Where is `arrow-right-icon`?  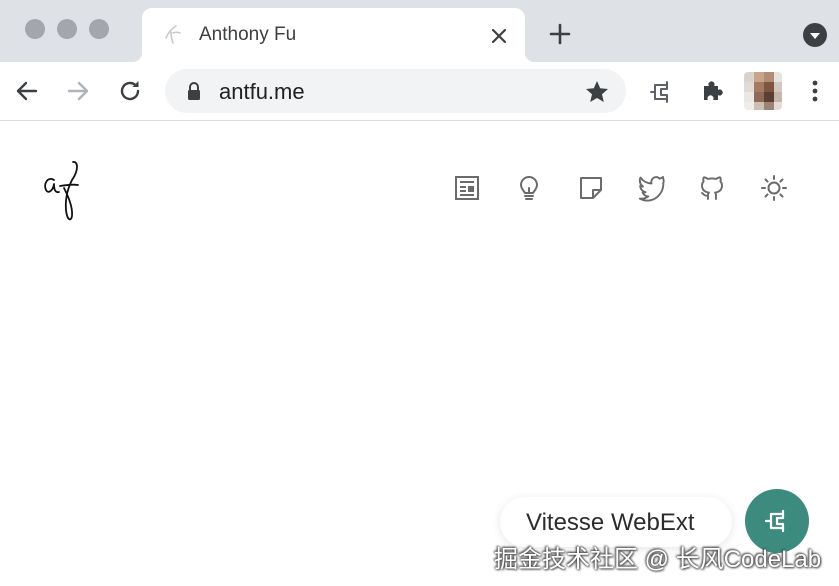 arrow-right-icon is located at coordinates (78, 91).